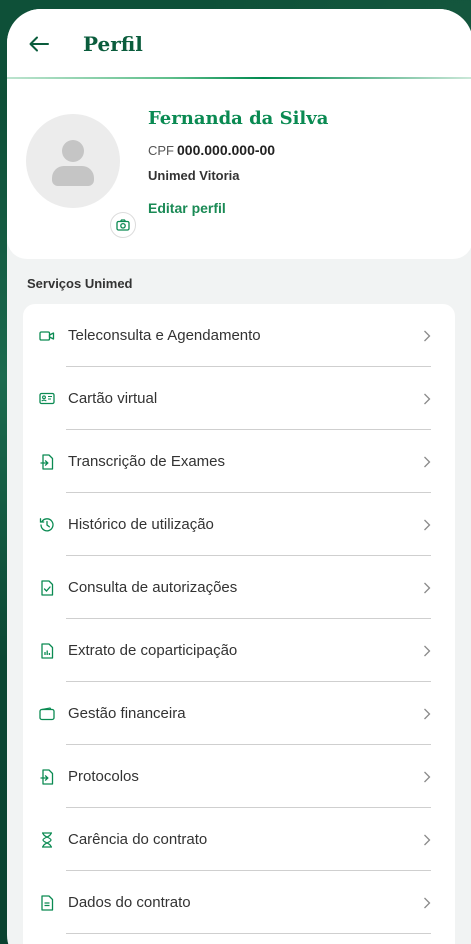 Image resolution: width=471 pixels, height=944 pixels. Describe the element at coordinates (239, 398) in the screenshot. I see `menu-item-cartao-virtual: Cartão virtual` at that location.